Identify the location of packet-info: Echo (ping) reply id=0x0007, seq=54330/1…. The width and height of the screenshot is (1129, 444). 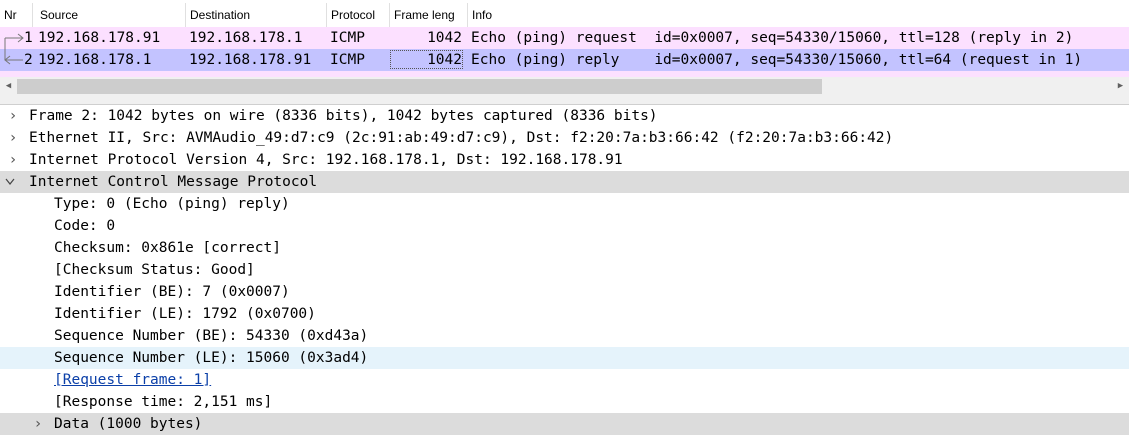
(777, 60).